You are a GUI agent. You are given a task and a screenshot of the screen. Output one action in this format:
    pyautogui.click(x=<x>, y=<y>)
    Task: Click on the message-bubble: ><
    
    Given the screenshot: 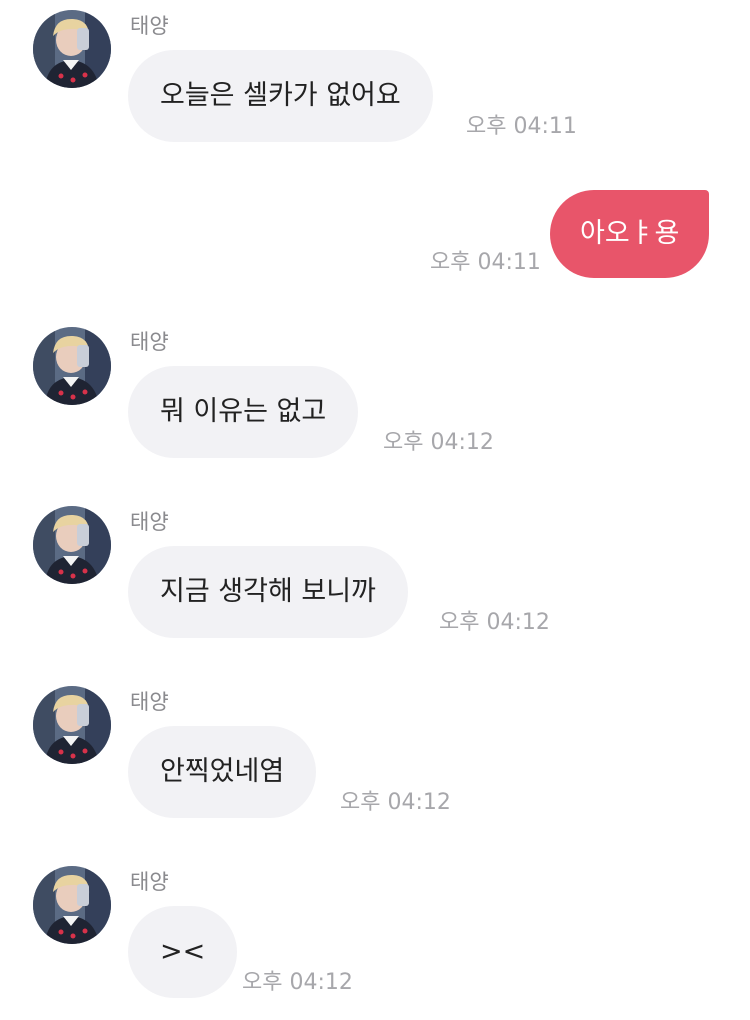 What is the action you would take?
    pyautogui.click(x=183, y=952)
    